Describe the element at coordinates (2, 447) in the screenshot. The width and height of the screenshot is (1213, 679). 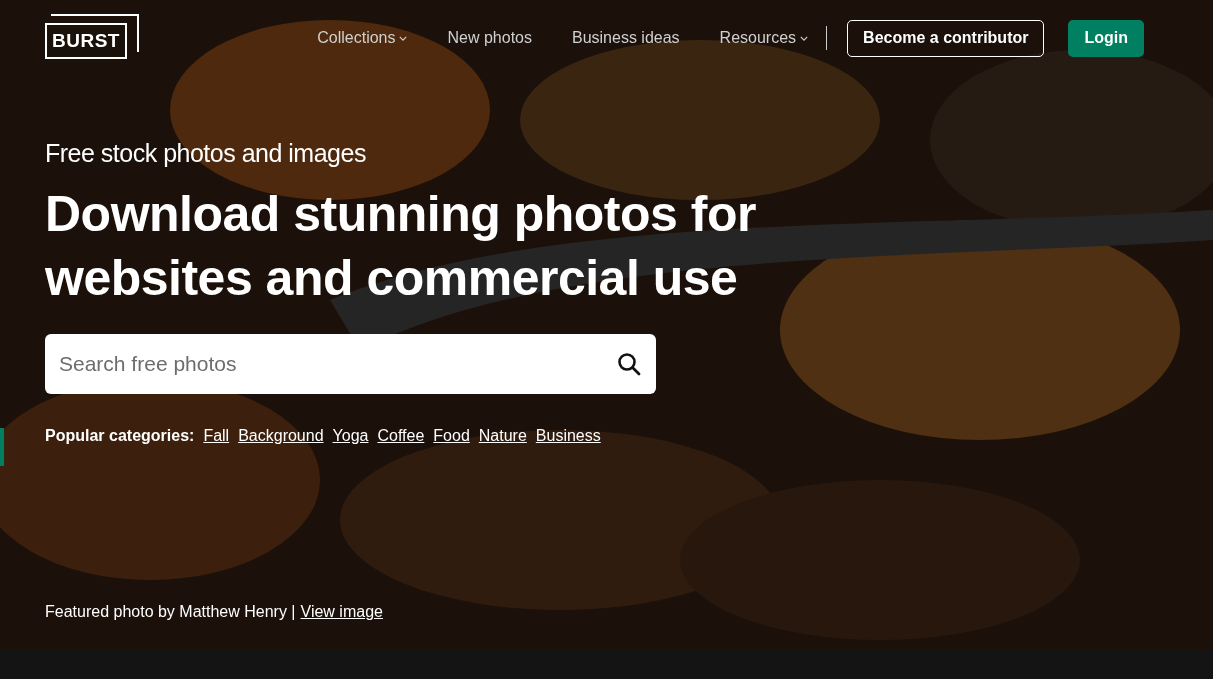
I see `side-indicator` at that location.